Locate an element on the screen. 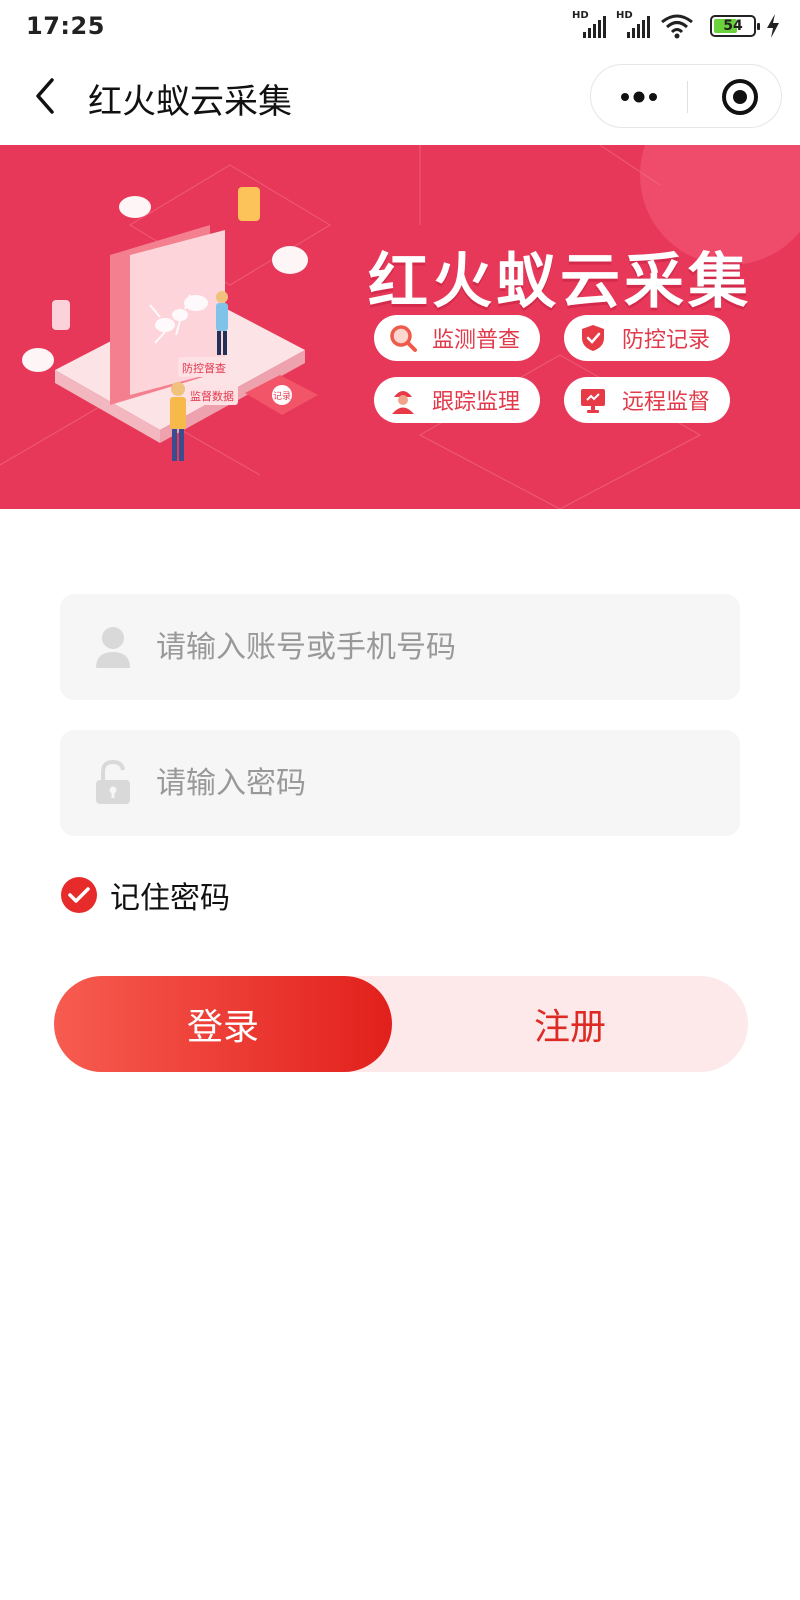 This screenshot has height=1600, width=800. illustration-tag: 防控督查 is located at coordinates (204, 368).